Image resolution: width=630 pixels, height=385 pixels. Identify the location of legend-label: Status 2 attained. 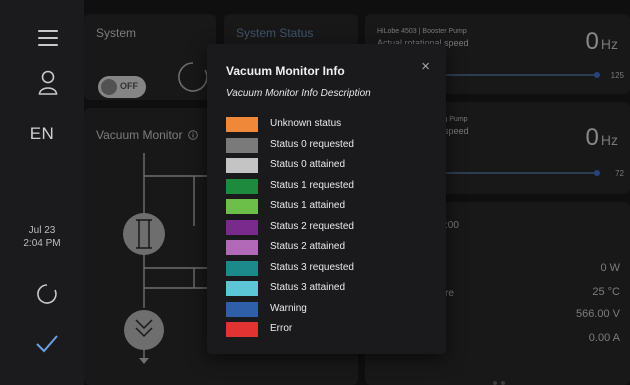
(308, 246).